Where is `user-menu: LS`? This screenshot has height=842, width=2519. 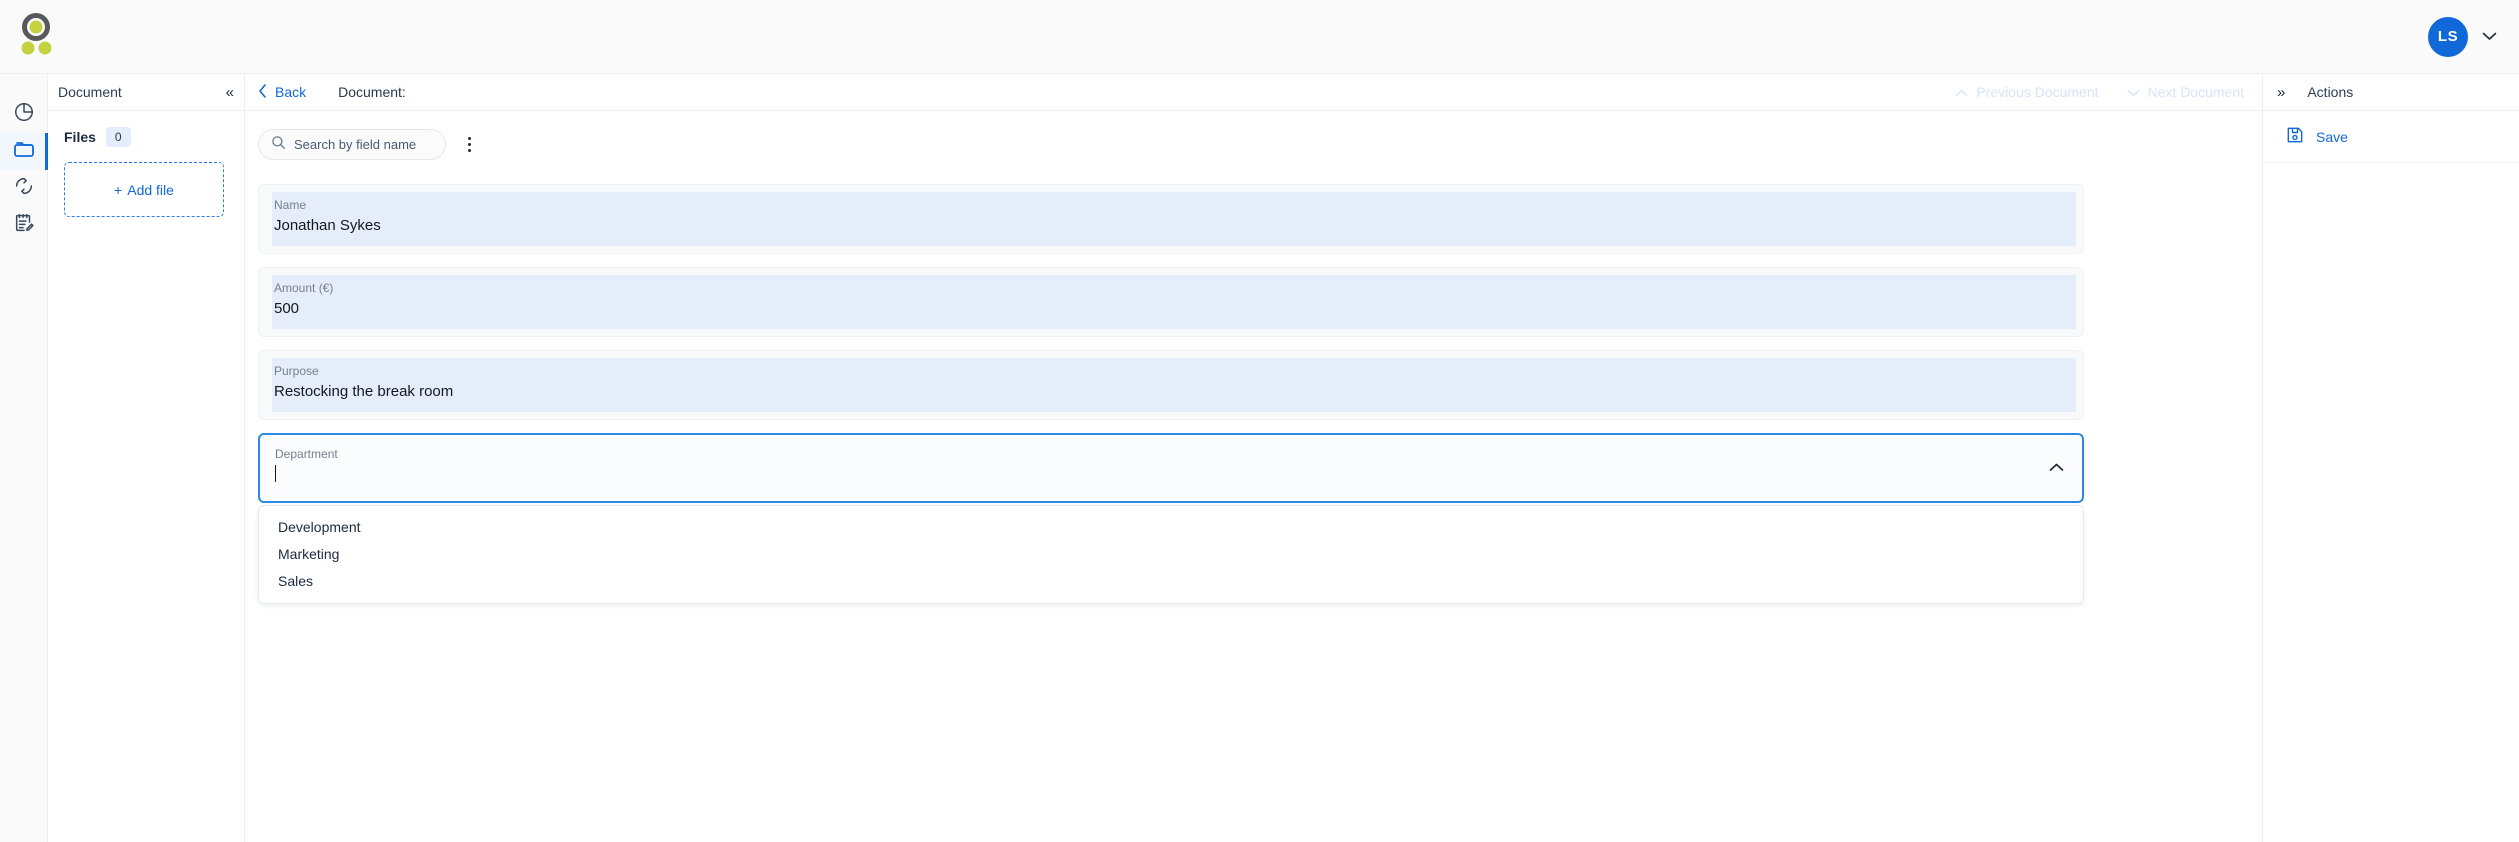
user-menu: LS is located at coordinates (2462, 36).